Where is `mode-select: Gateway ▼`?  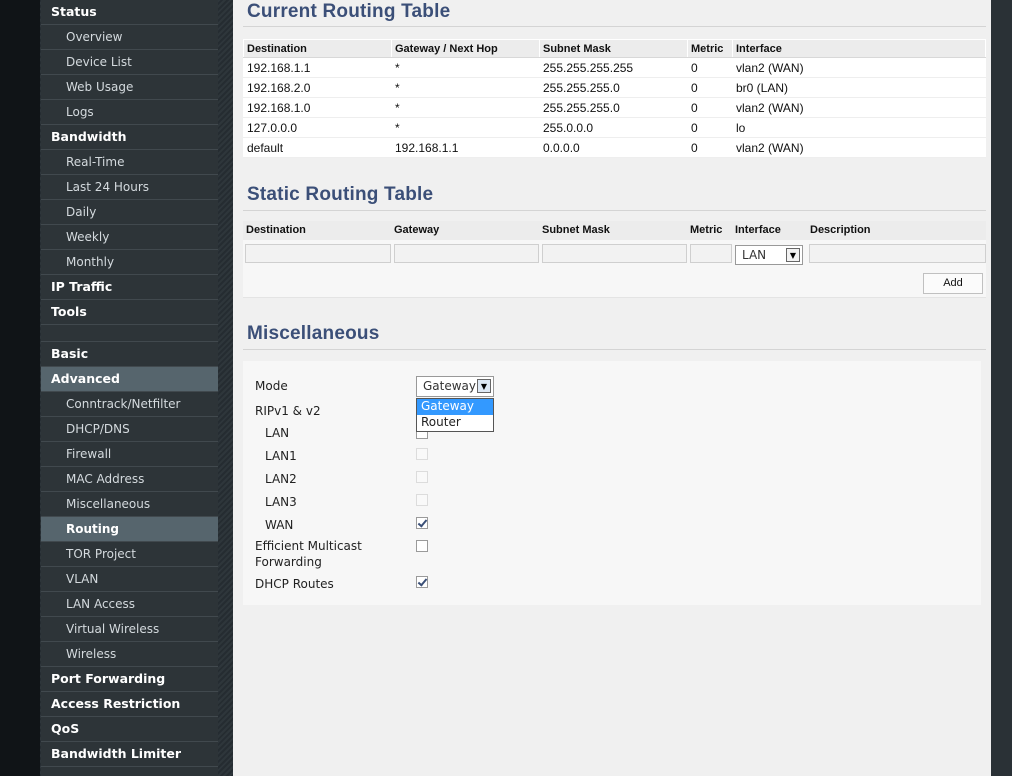
mode-select: Gateway ▼ is located at coordinates (455, 386).